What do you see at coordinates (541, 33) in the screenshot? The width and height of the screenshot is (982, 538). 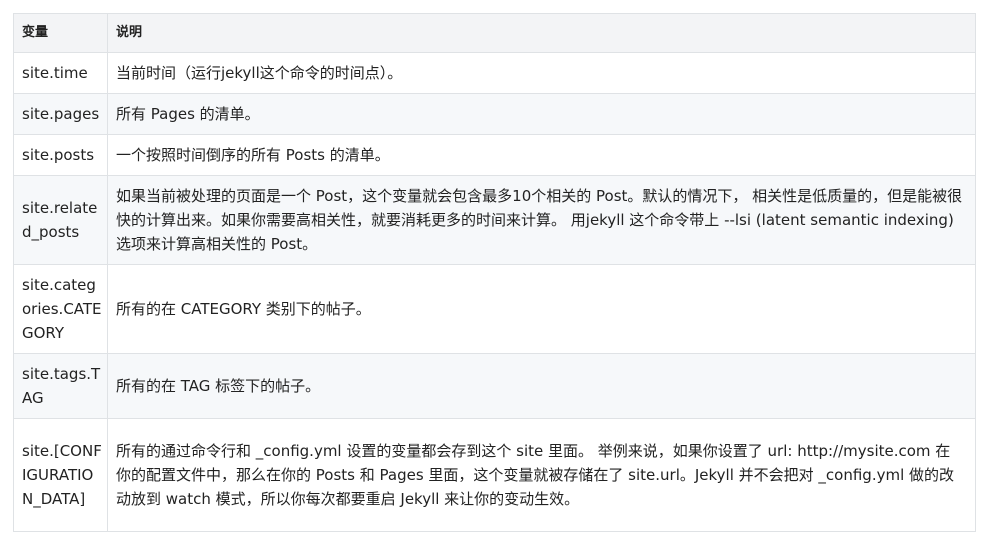 I see `column-header-description: 说明` at bounding box center [541, 33].